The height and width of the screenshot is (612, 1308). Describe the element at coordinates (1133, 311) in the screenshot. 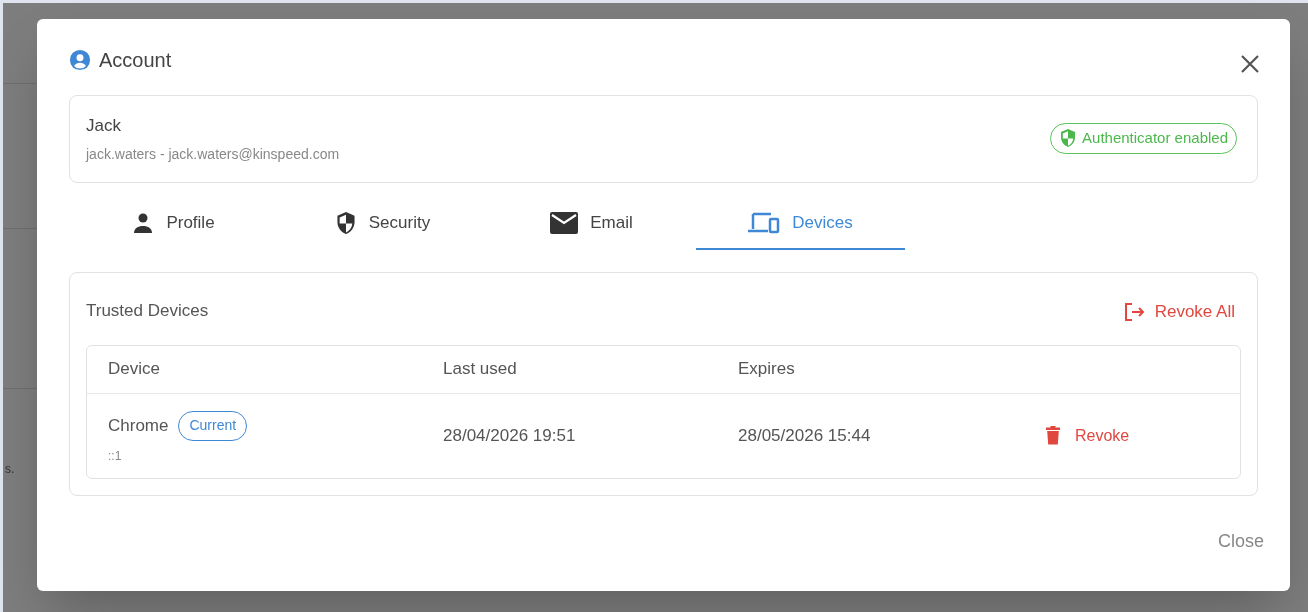

I see `logout-icon` at that location.